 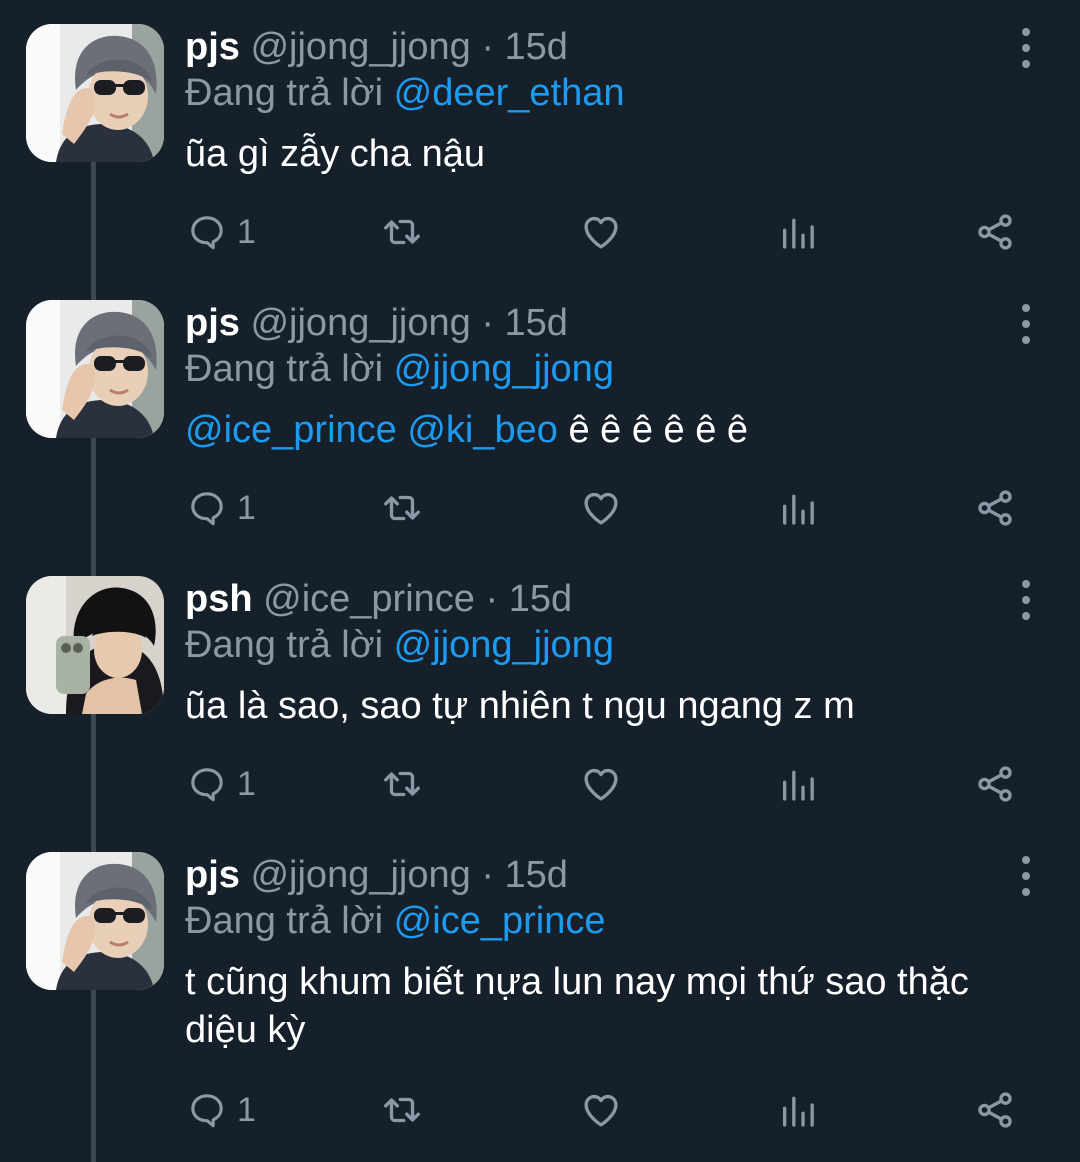 I want to click on tweet-mentions: @ice_prince @ki_beo, so click(x=371, y=430).